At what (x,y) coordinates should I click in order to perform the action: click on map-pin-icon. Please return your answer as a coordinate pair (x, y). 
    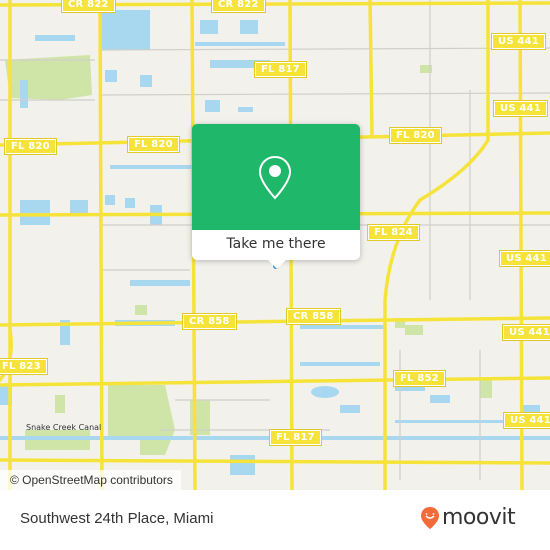
    Looking at the image, I should click on (275, 177).